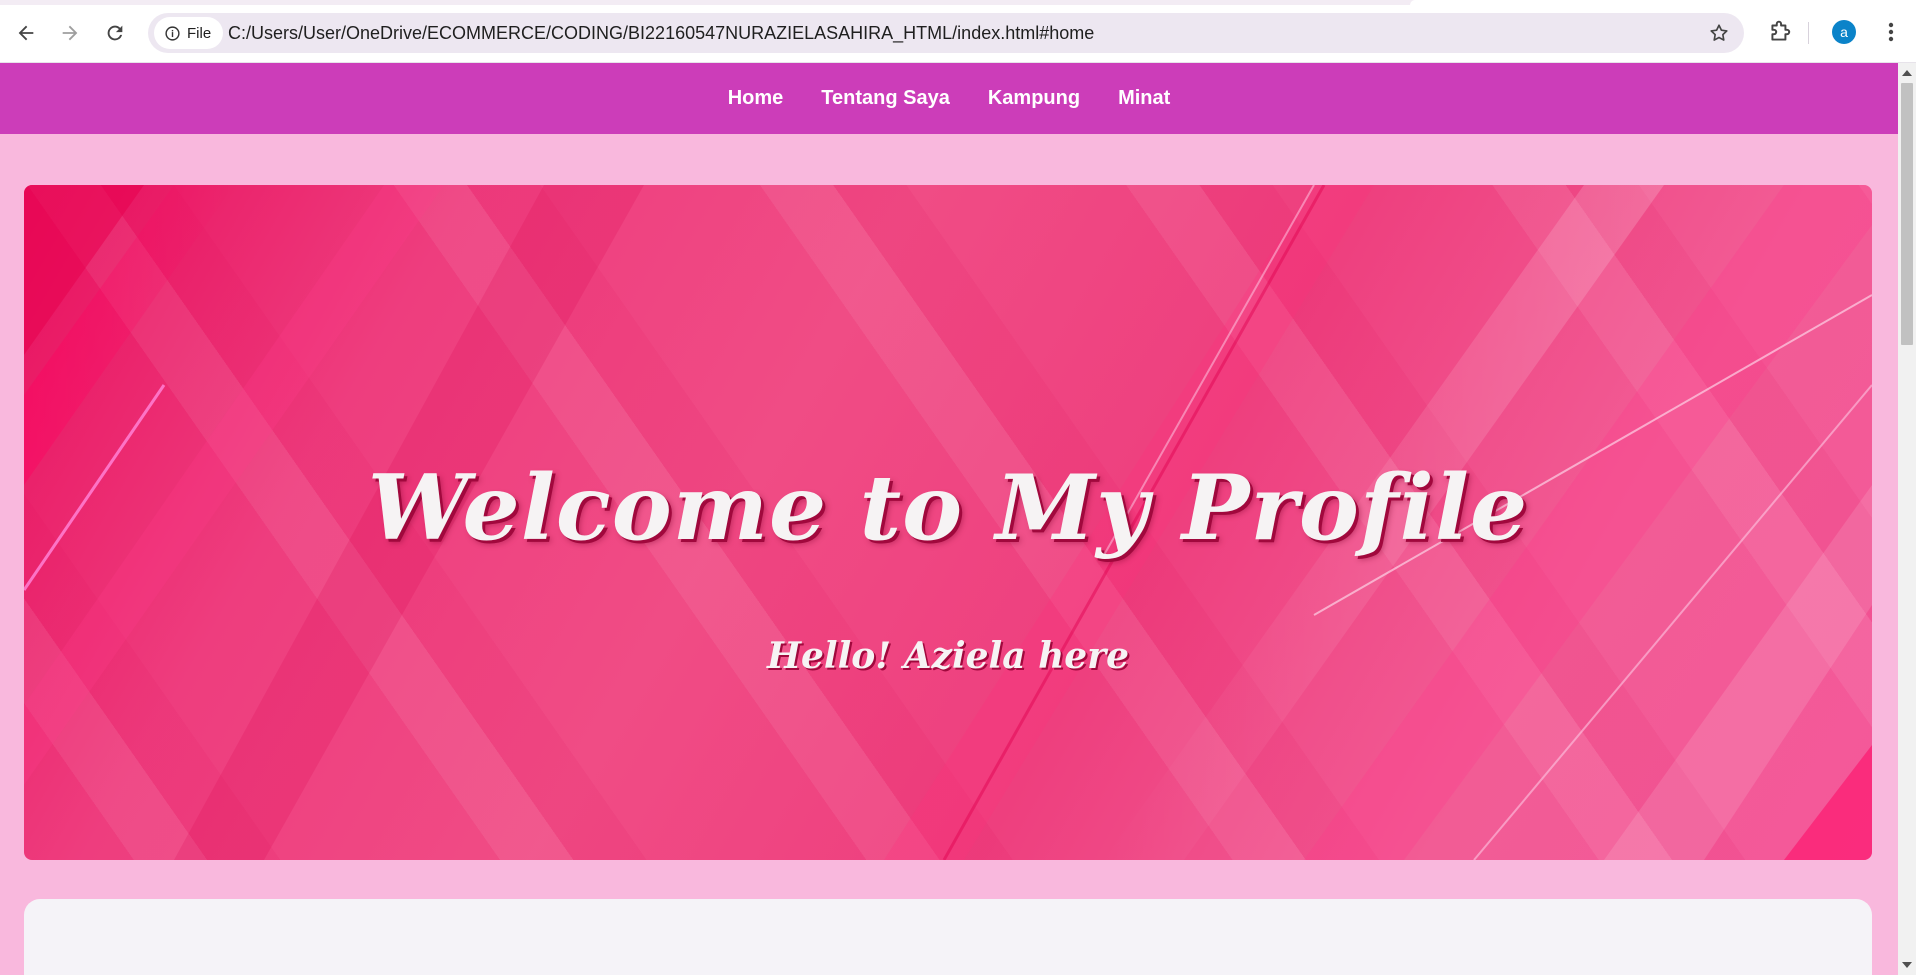 This screenshot has width=1916, height=975. What do you see at coordinates (948, 656) in the screenshot?
I see `hero-subtitle: Hello! Aziela here` at bounding box center [948, 656].